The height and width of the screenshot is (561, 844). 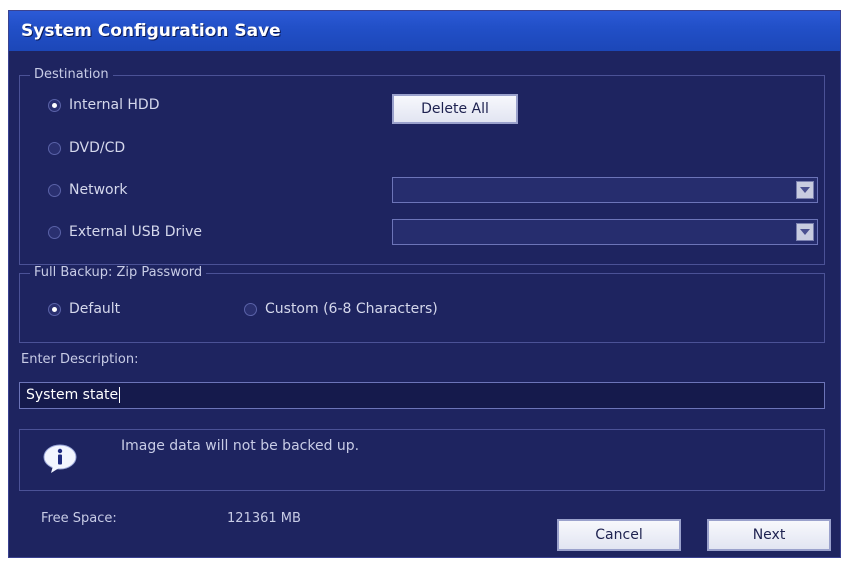 What do you see at coordinates (114, 105) in the screenshot?
I see `radio-label: Internal HDD` at bounding box center [114, 105].